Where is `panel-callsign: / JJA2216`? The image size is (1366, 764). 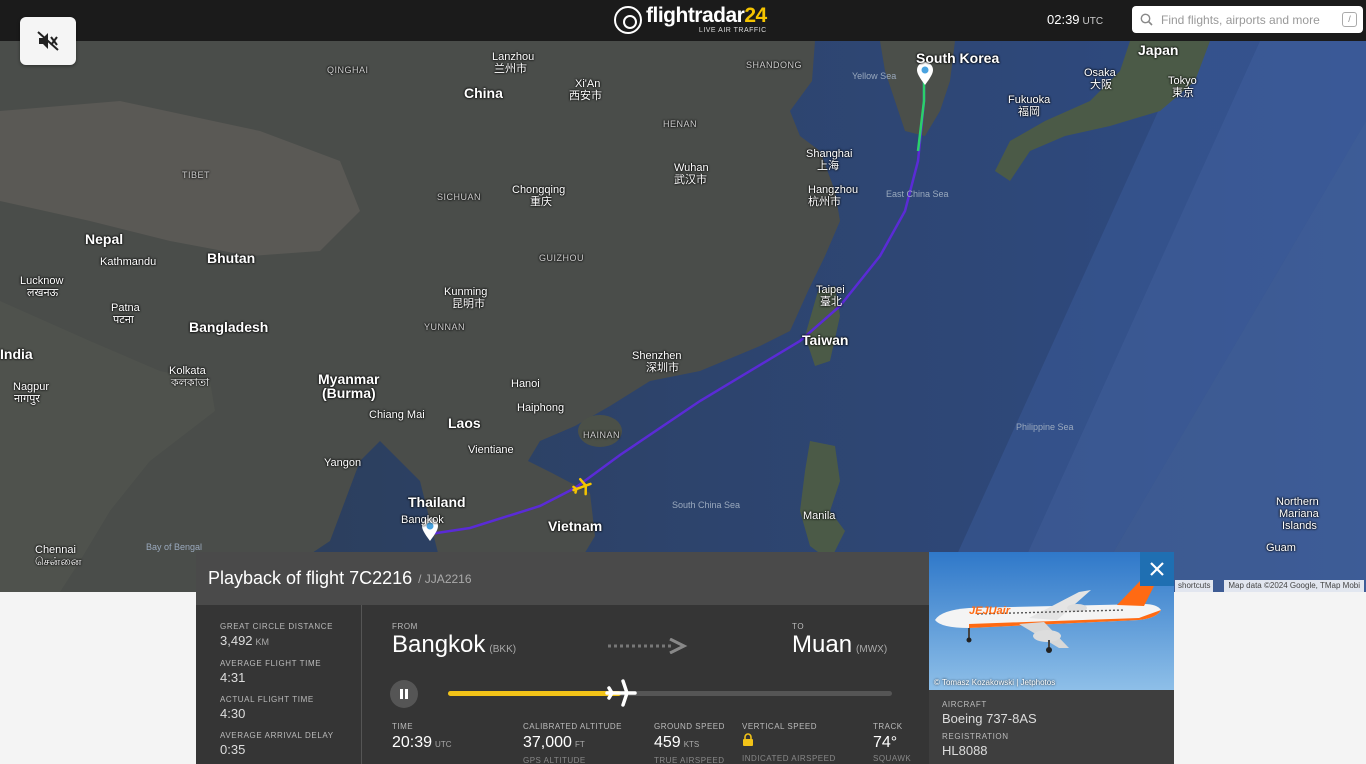
panel-callsign: / JJA2216 is located at coordinates (445, 578).